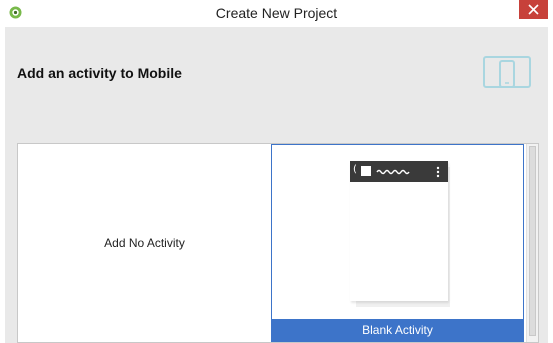 Image resolution: width=553 pixels, height=343 pixels. I want to click on preview-action-bar: (, so click(399, 171).